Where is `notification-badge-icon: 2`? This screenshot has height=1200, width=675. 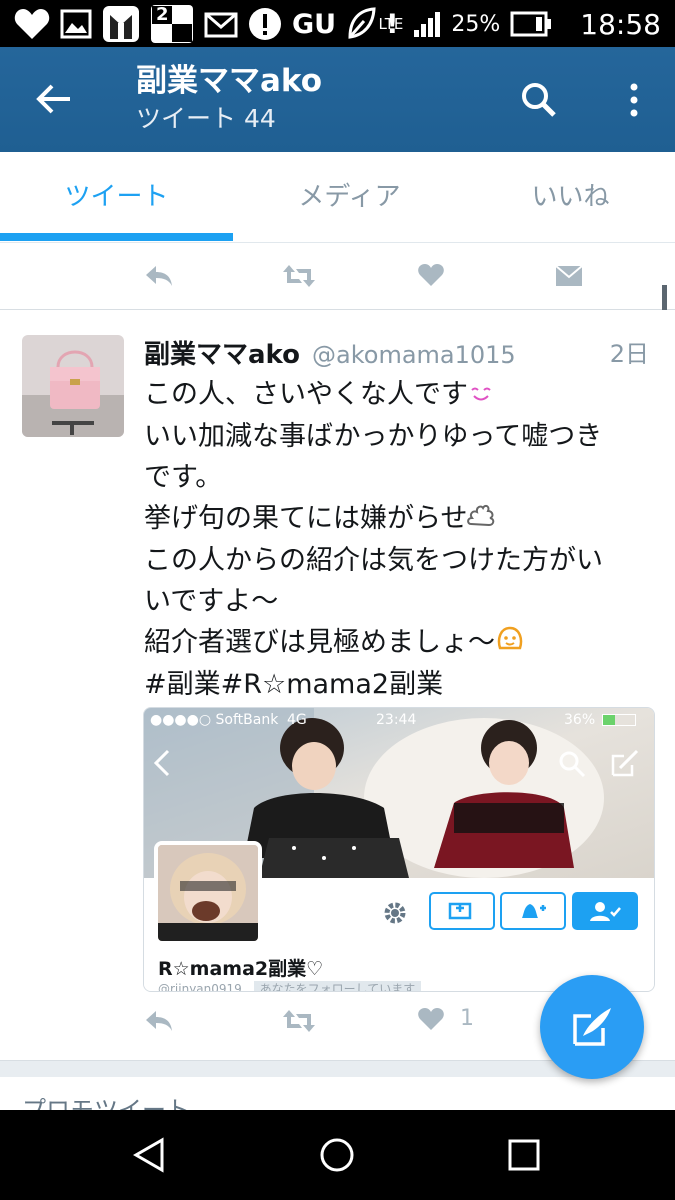 notification-badge-icon: 2 is located at coordinates (172, 23).